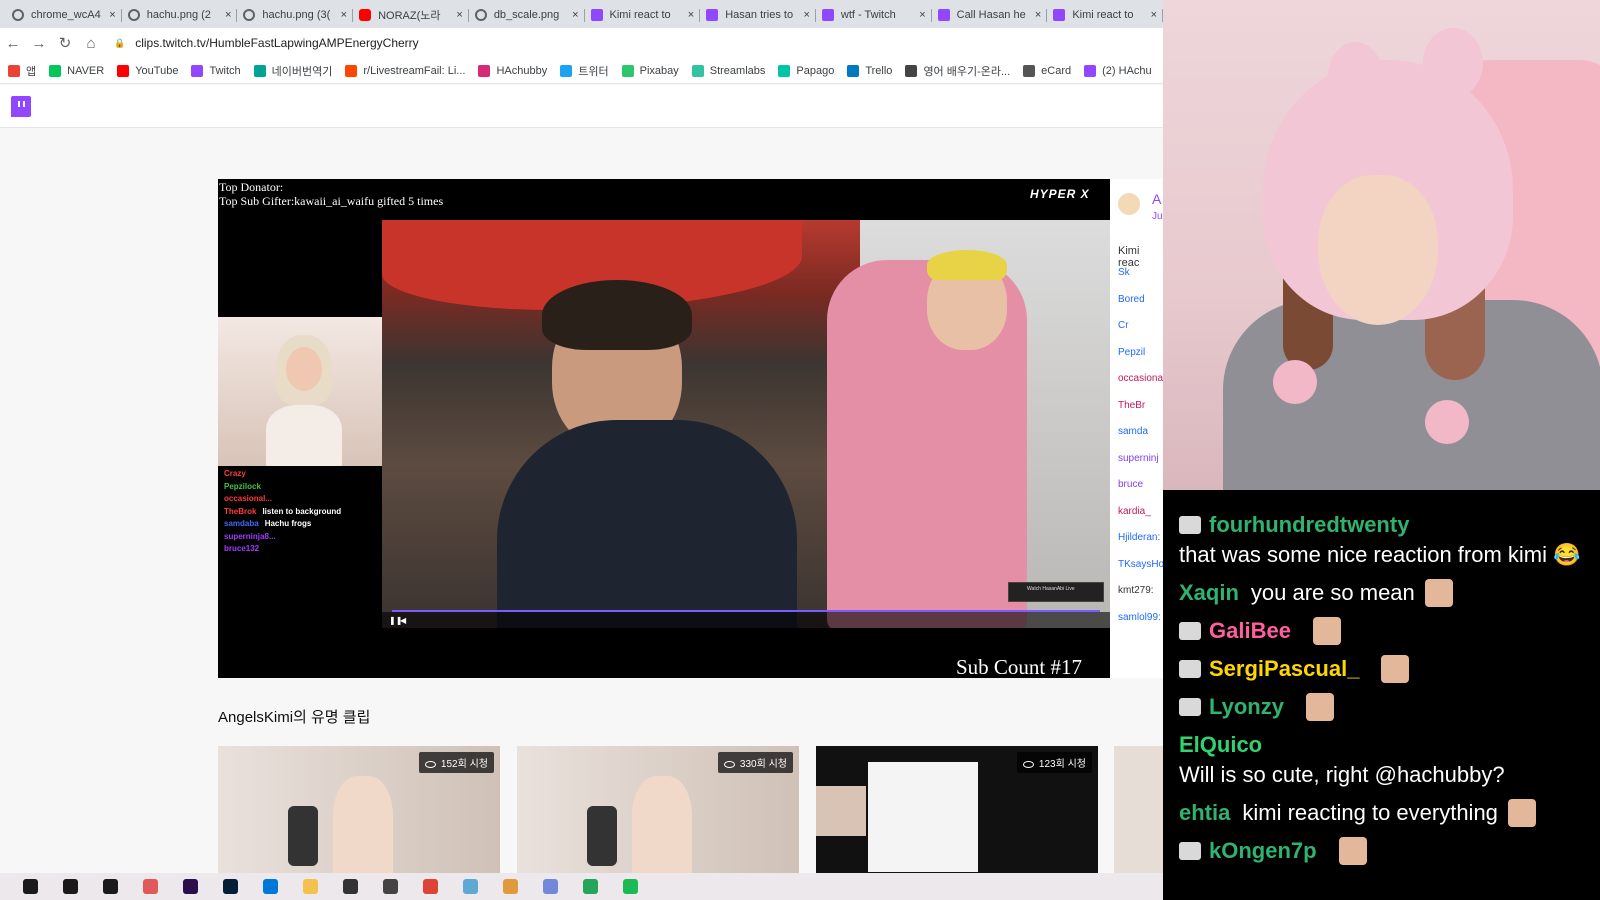 This screenshot has height=900, width=1600. I want to click on chat-username: SergiPascual_, so click(1284, 668).